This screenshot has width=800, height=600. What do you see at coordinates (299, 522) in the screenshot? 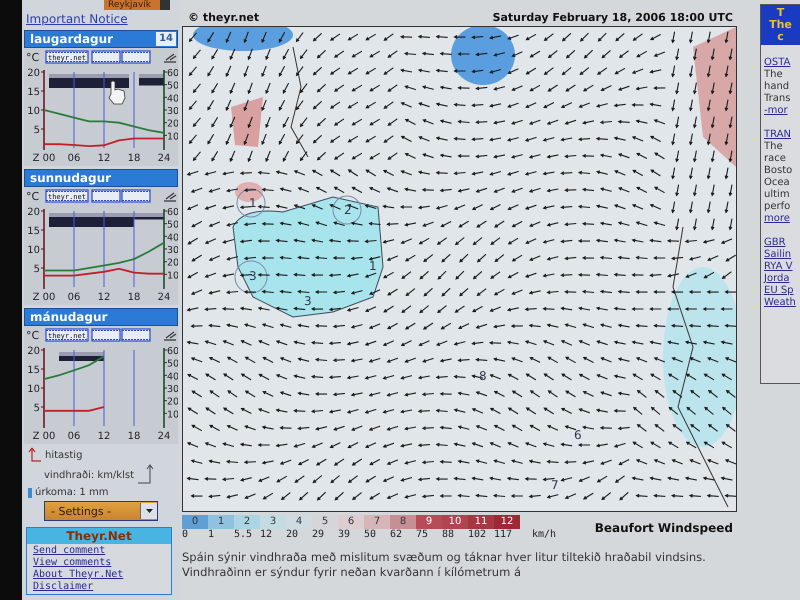
I see `beaufort-level: 4` at bounding box center [299, 522].